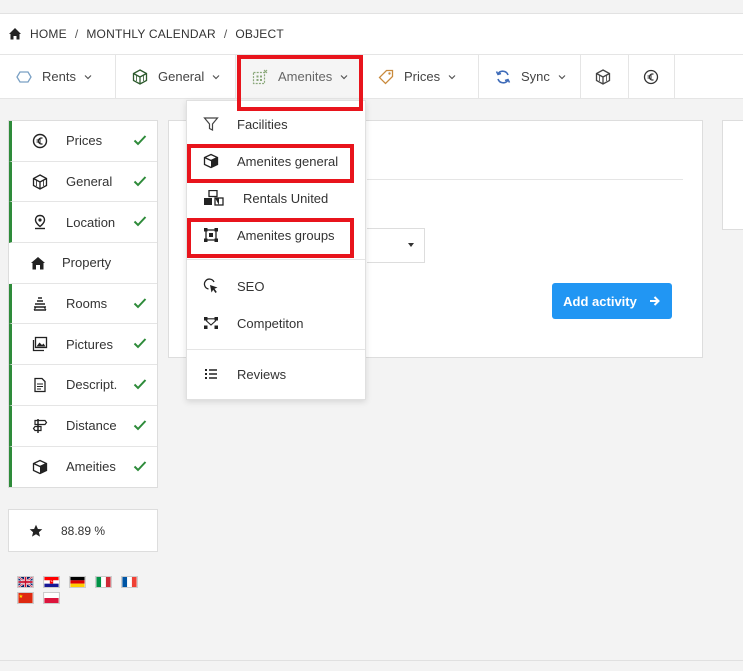 The width and height of the screenshot is (743, 671). I want to click on activity-select, so click(396, 245).